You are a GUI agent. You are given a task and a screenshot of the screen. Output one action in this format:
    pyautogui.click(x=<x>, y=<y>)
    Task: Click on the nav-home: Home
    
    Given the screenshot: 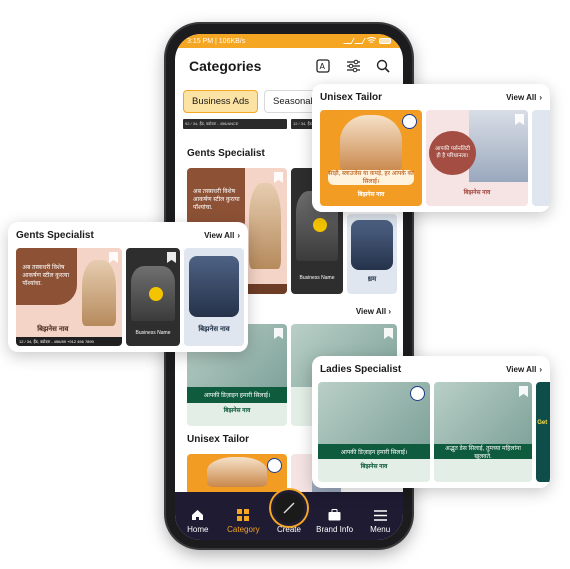 What is the action you would take?
    pyautogui.click(x=198, y=521)
    